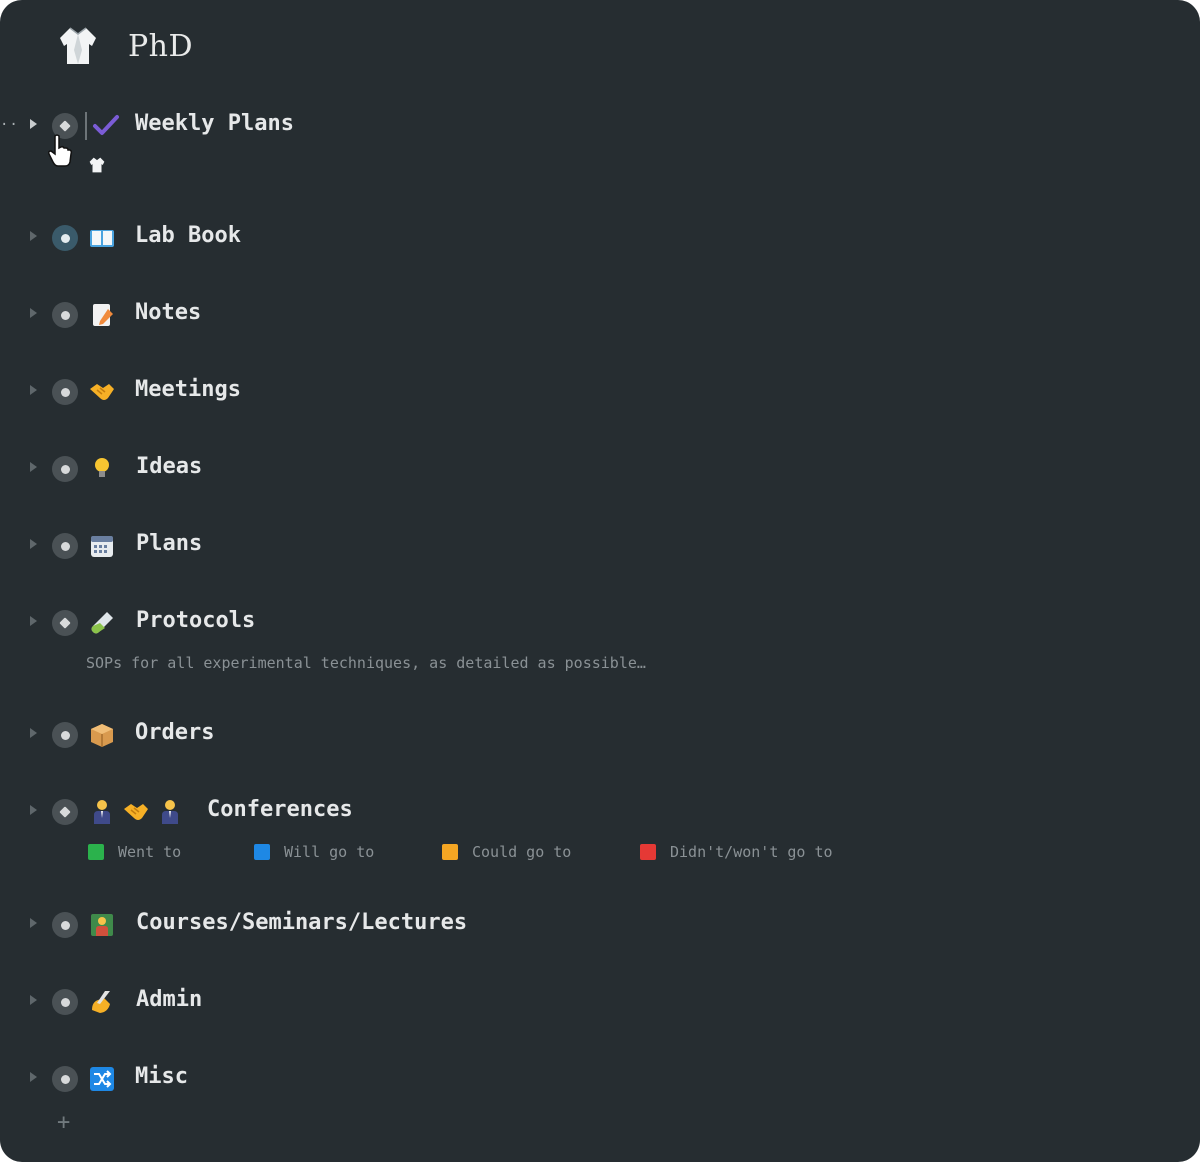 Image resolution: width=1200 pixels, height=1162 pixels. What do you see at coordinates (102, 315) in the screenshot?
I see `memo-icon` at bounding box center [102, 315].